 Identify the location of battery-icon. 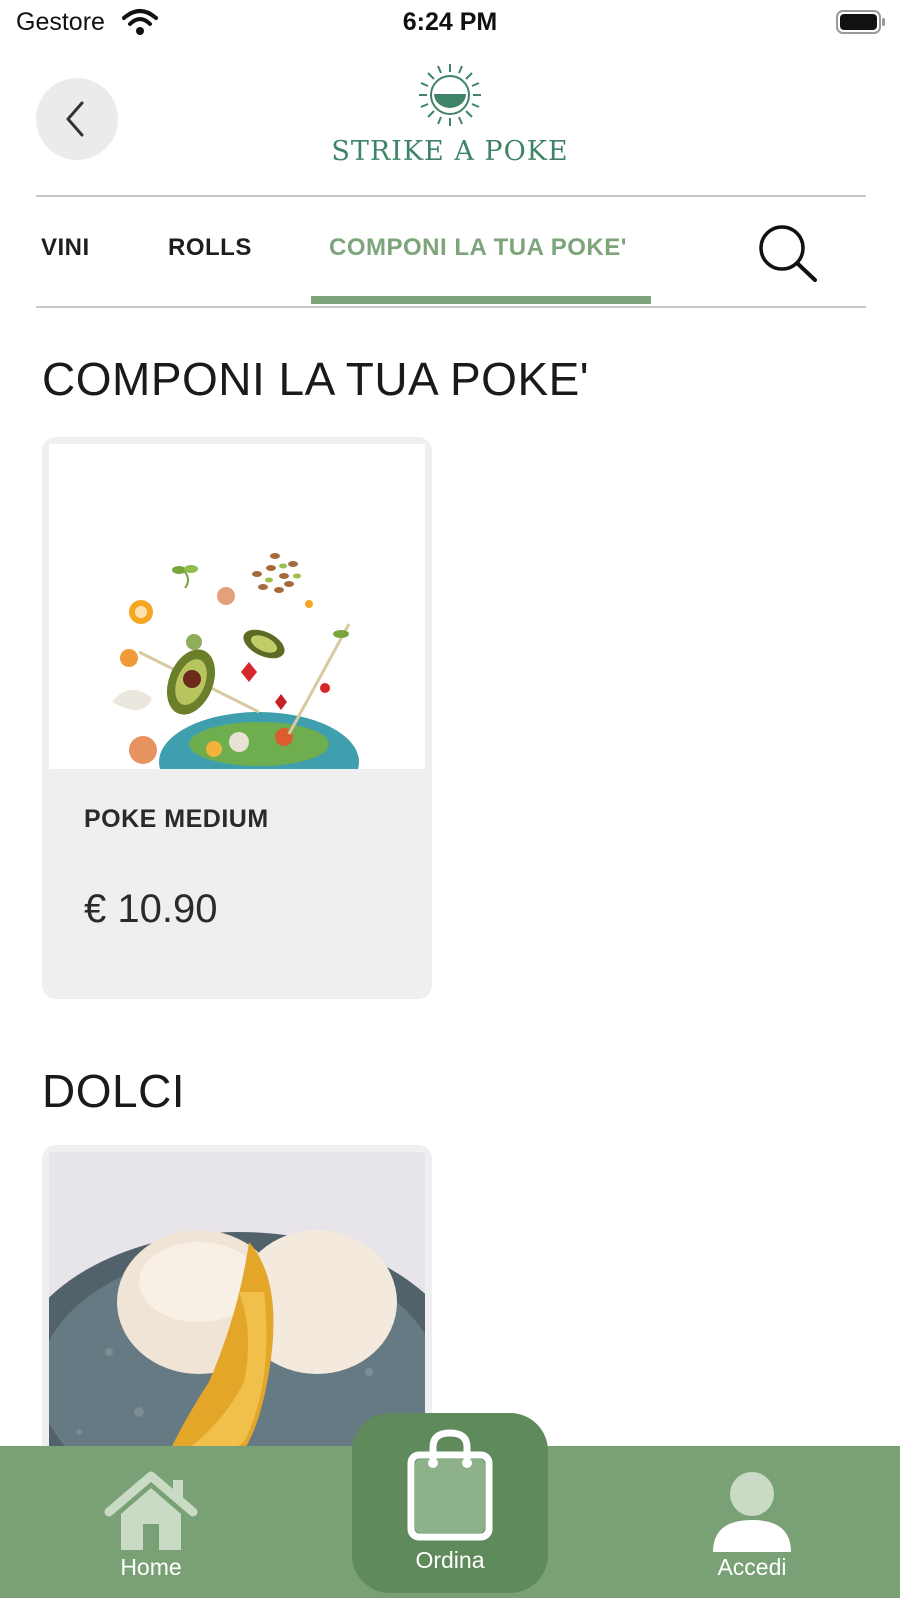
(860, 22).